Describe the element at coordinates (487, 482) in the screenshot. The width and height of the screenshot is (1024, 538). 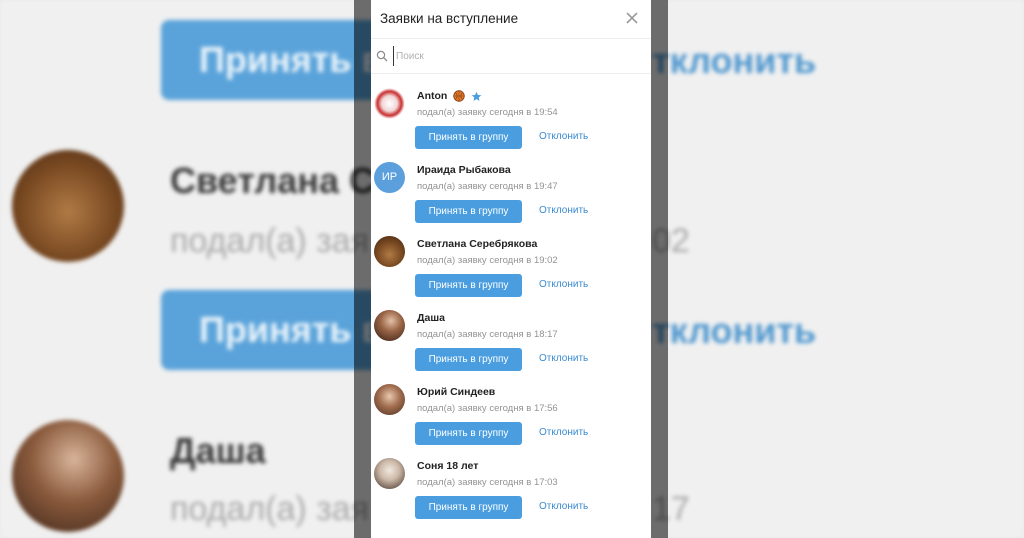
I see `request-time: подал(а) заявку сегодня в 17:03` at that location.